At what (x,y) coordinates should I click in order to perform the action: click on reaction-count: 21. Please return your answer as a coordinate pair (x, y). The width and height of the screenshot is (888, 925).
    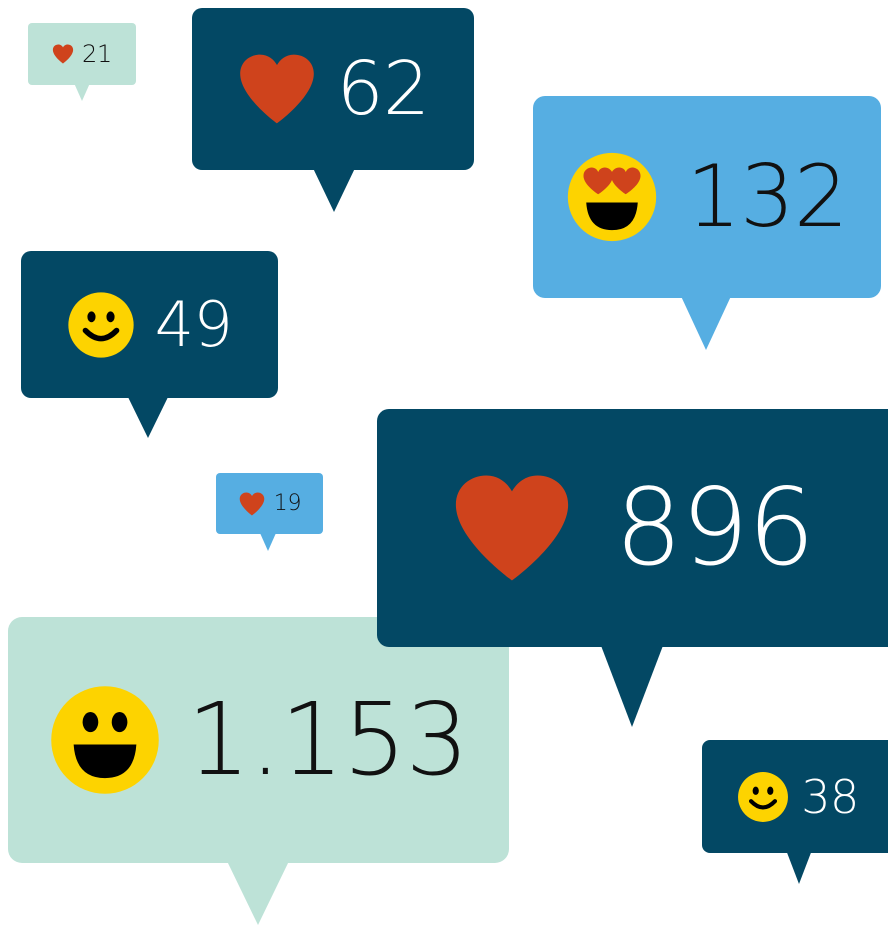
    Looking at the image, I should click on (97, 54).